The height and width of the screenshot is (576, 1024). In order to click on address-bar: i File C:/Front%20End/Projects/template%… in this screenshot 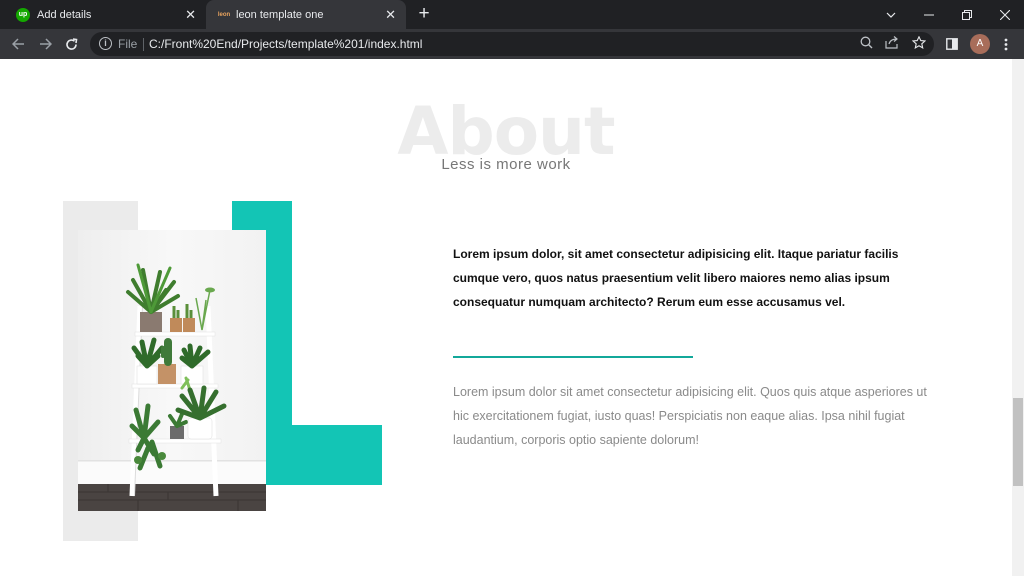, I will do `click(512, 44)`.